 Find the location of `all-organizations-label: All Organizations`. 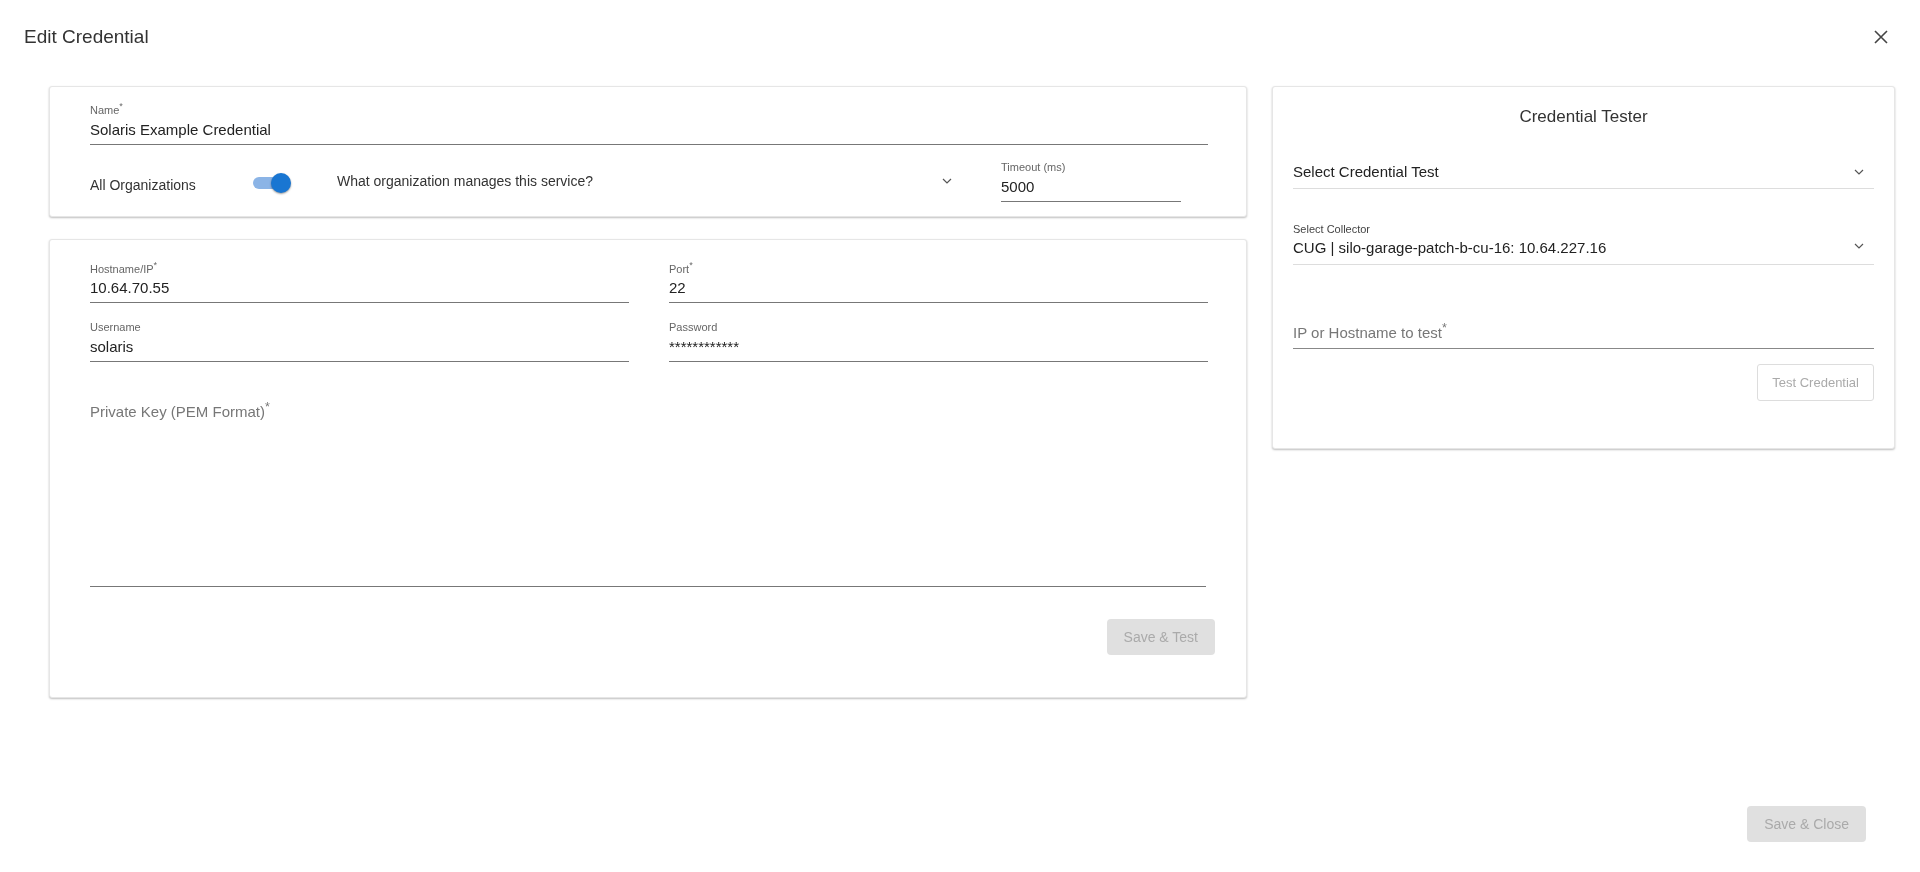

all-organizations-label: All Organizations is located at coordinates (143, 185).